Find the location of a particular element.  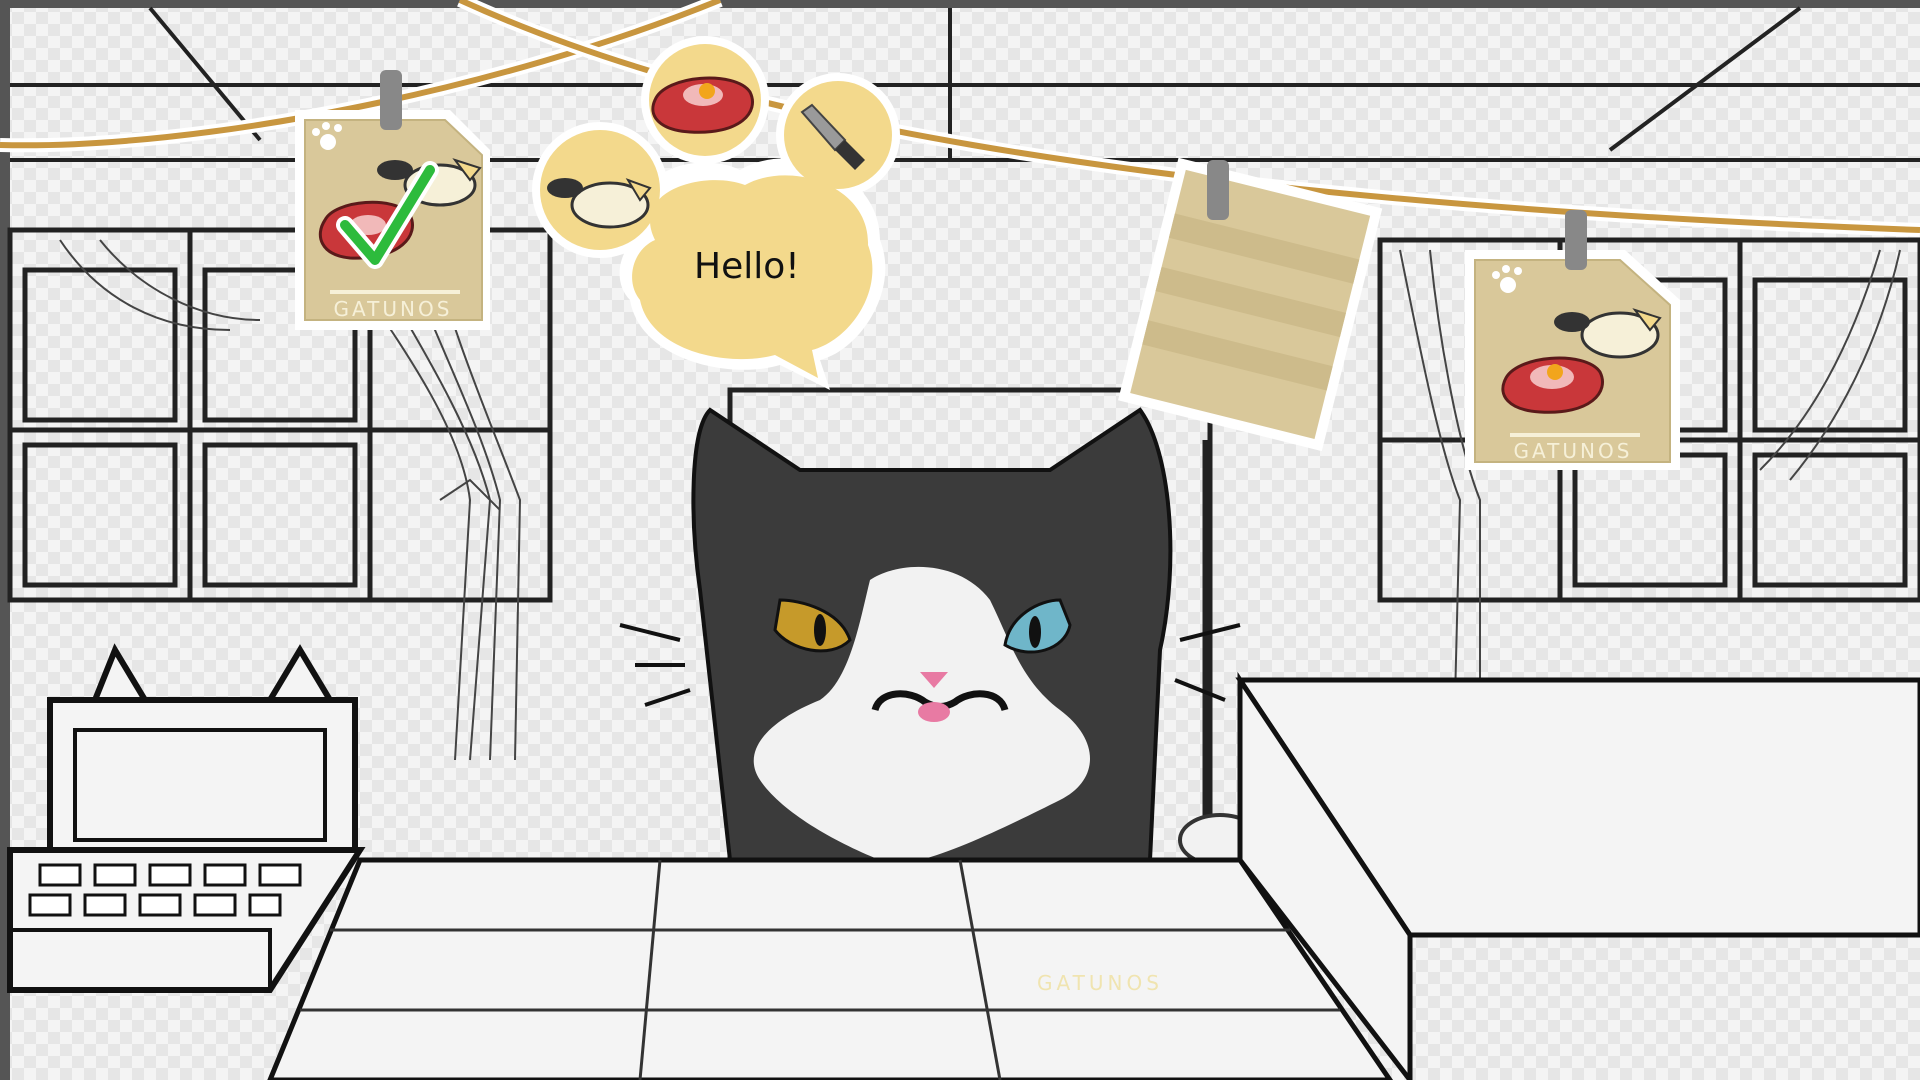

counter-brand: GATUNOS is located at coordinates (1100, 983).